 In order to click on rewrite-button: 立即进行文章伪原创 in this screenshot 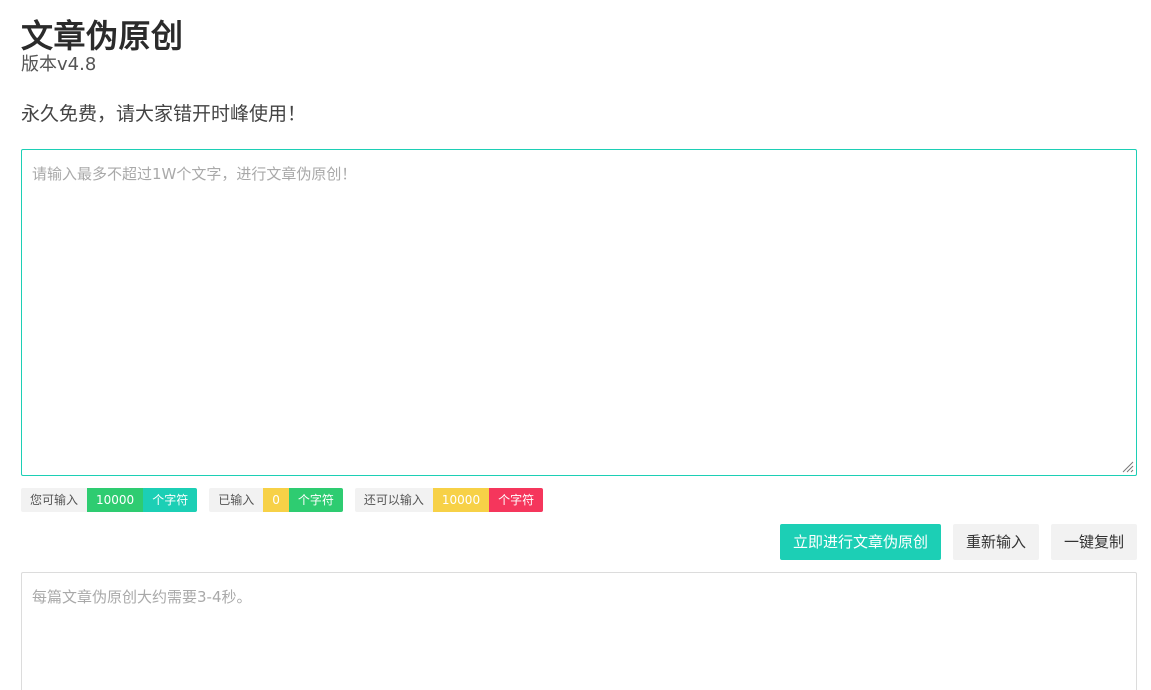, I will do `click(860, 542)`.